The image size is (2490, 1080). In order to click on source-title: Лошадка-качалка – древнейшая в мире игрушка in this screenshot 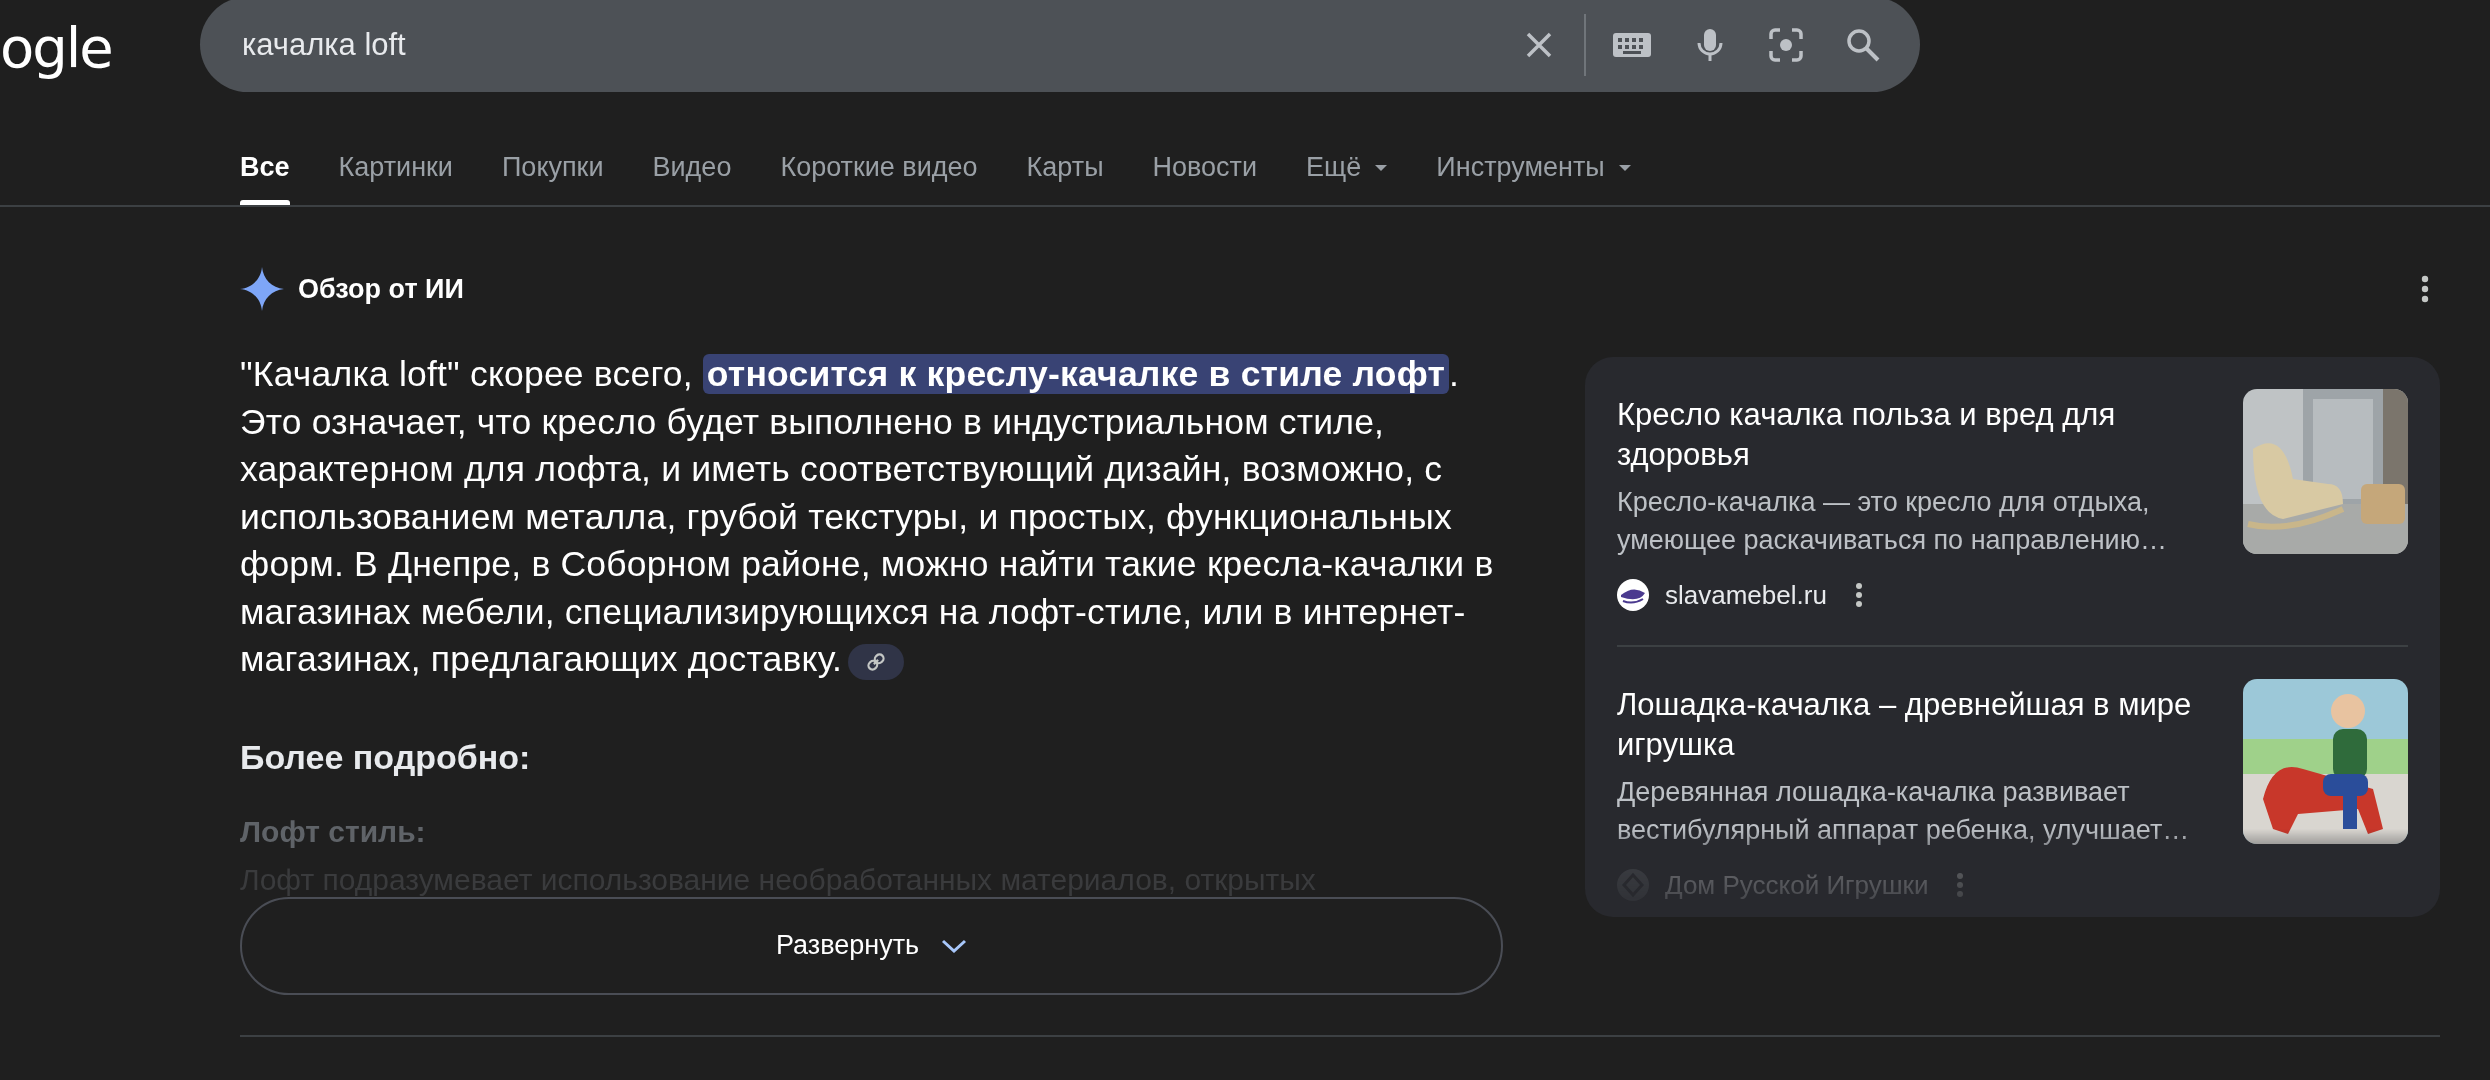, I will do `click(1919, 725)`.